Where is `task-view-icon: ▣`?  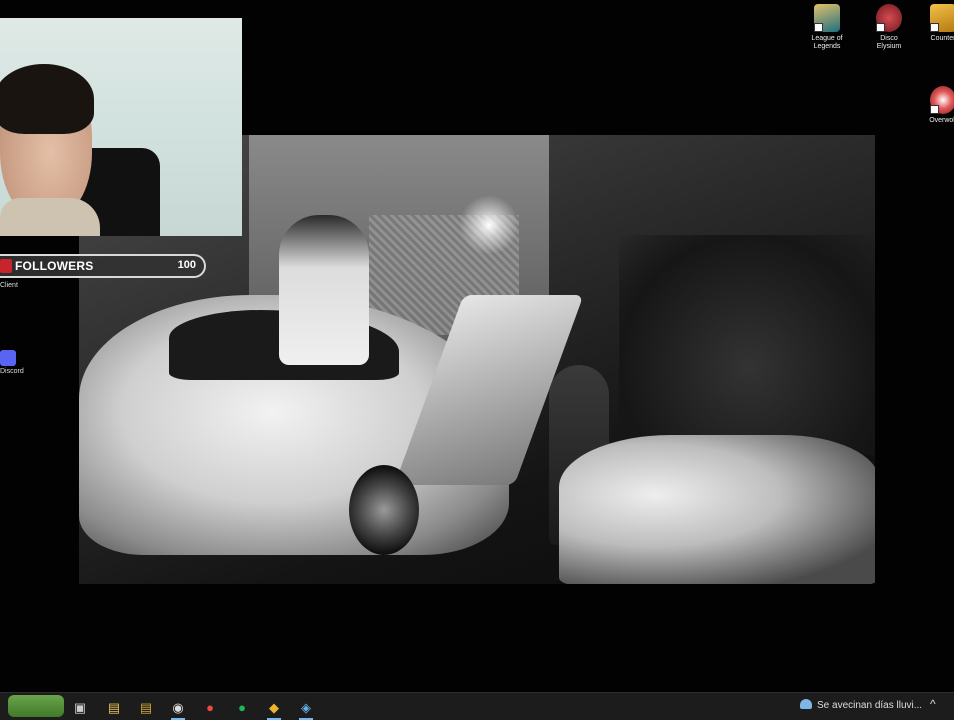 task-view-icon: ▣ is located at coordinates (80, 707).